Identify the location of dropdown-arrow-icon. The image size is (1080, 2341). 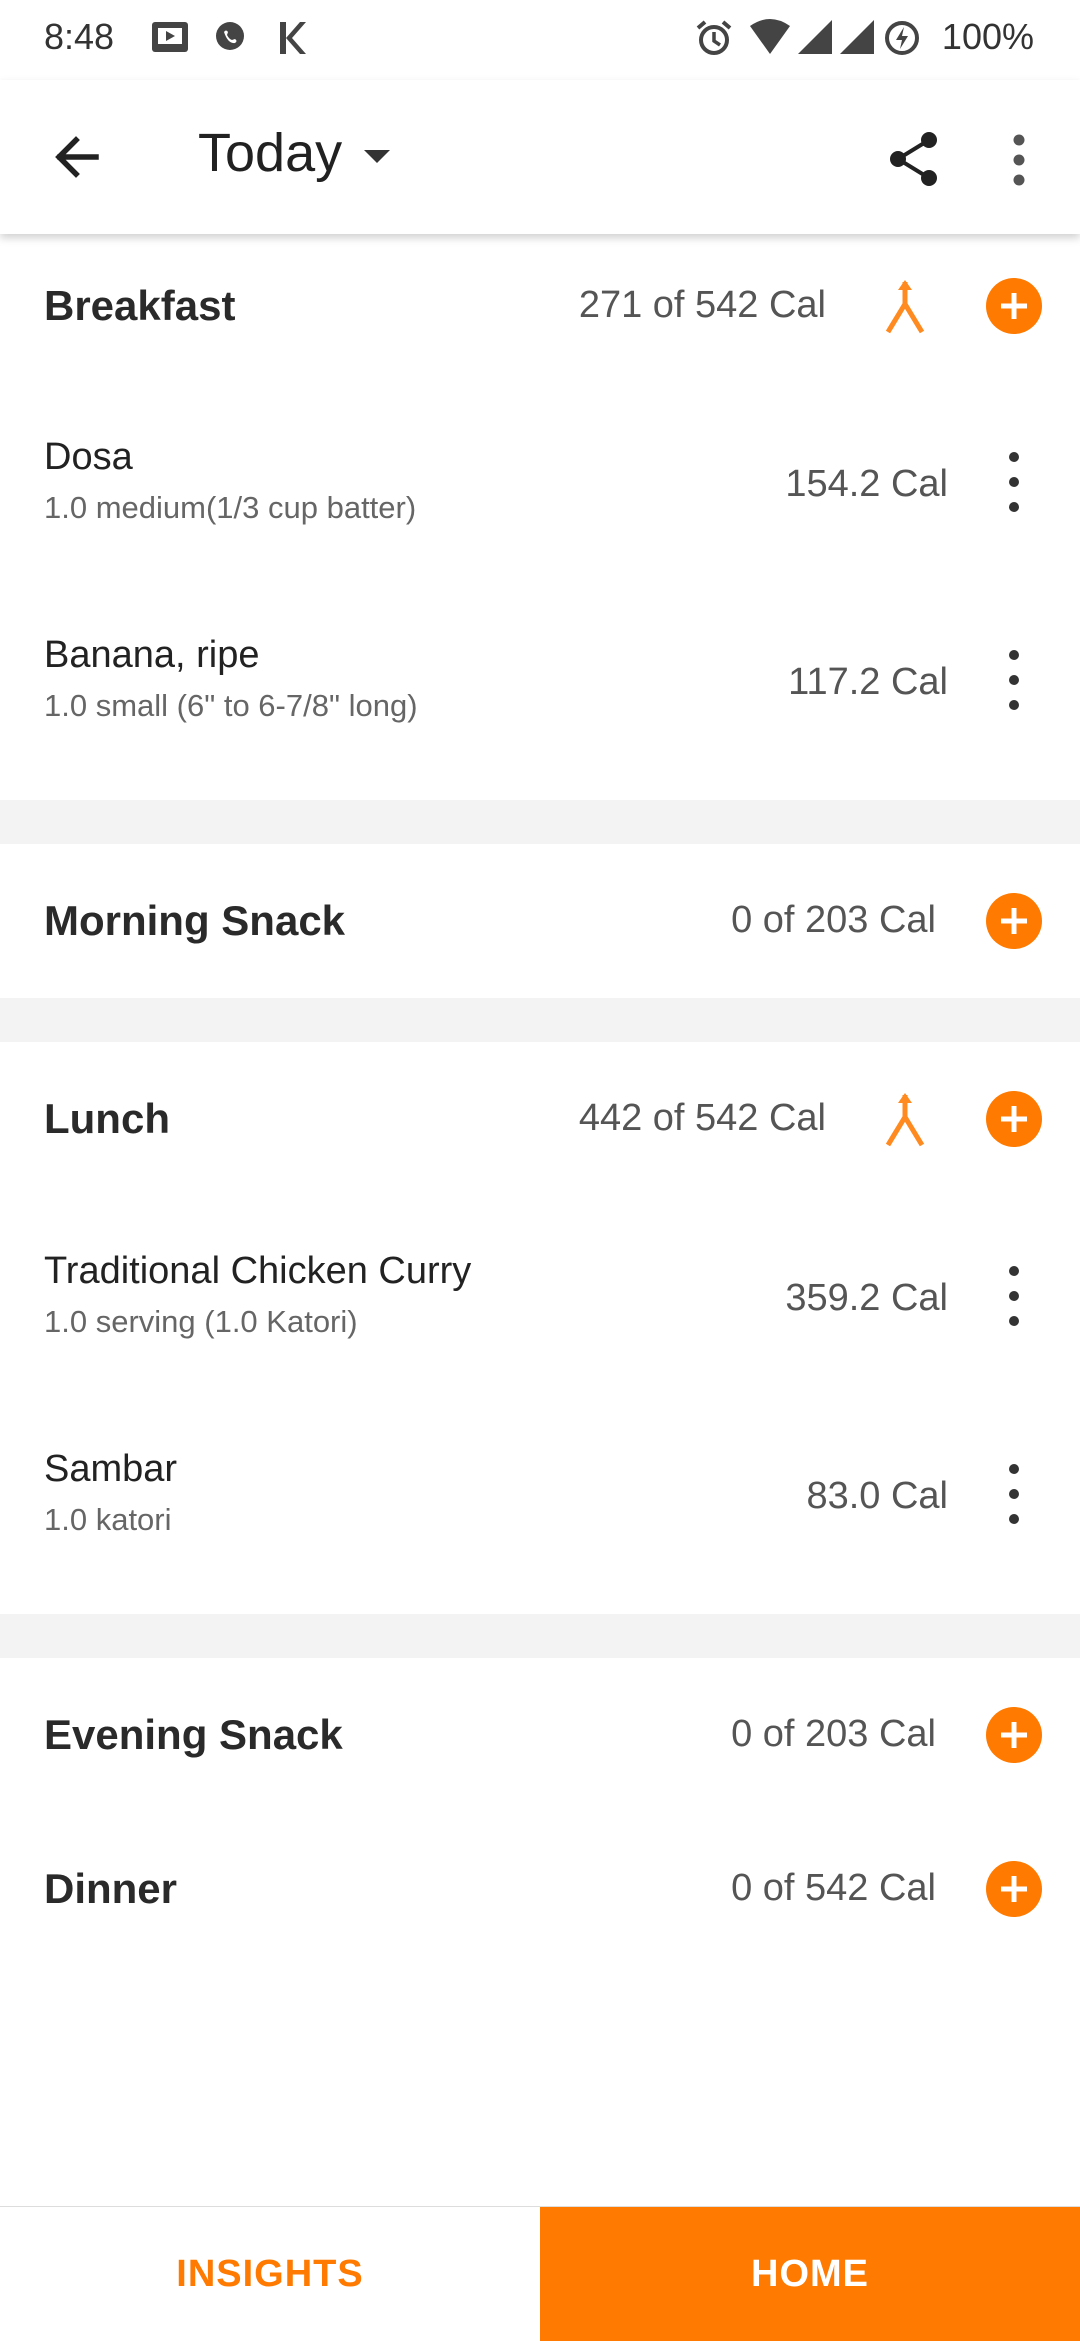
(377, 156).